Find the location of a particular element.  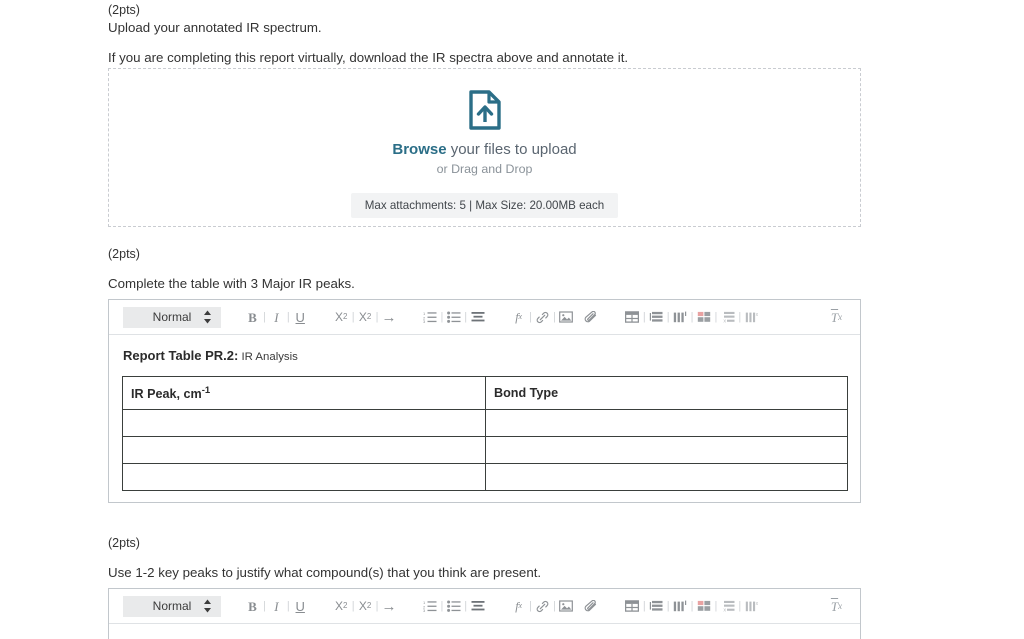

dropzone-browse-line: Browse your files to upload is located at coordinates (484, 149).